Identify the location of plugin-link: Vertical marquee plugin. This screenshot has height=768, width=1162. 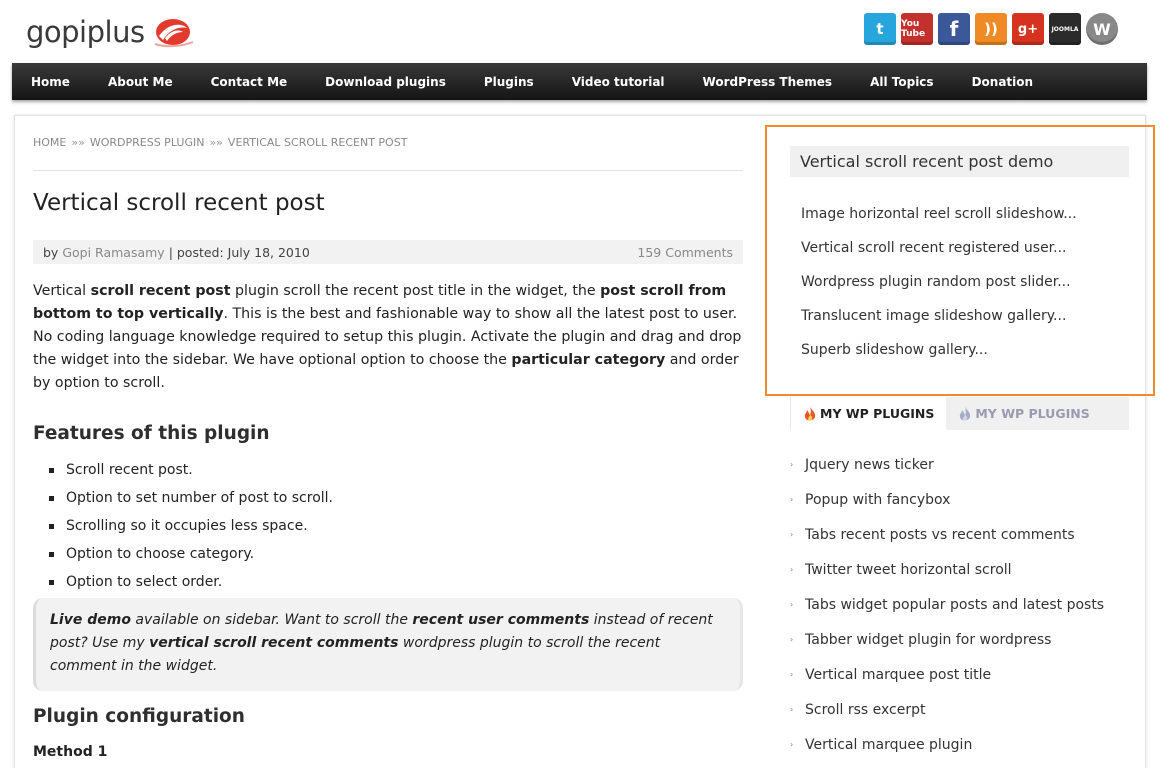
(888, 745).